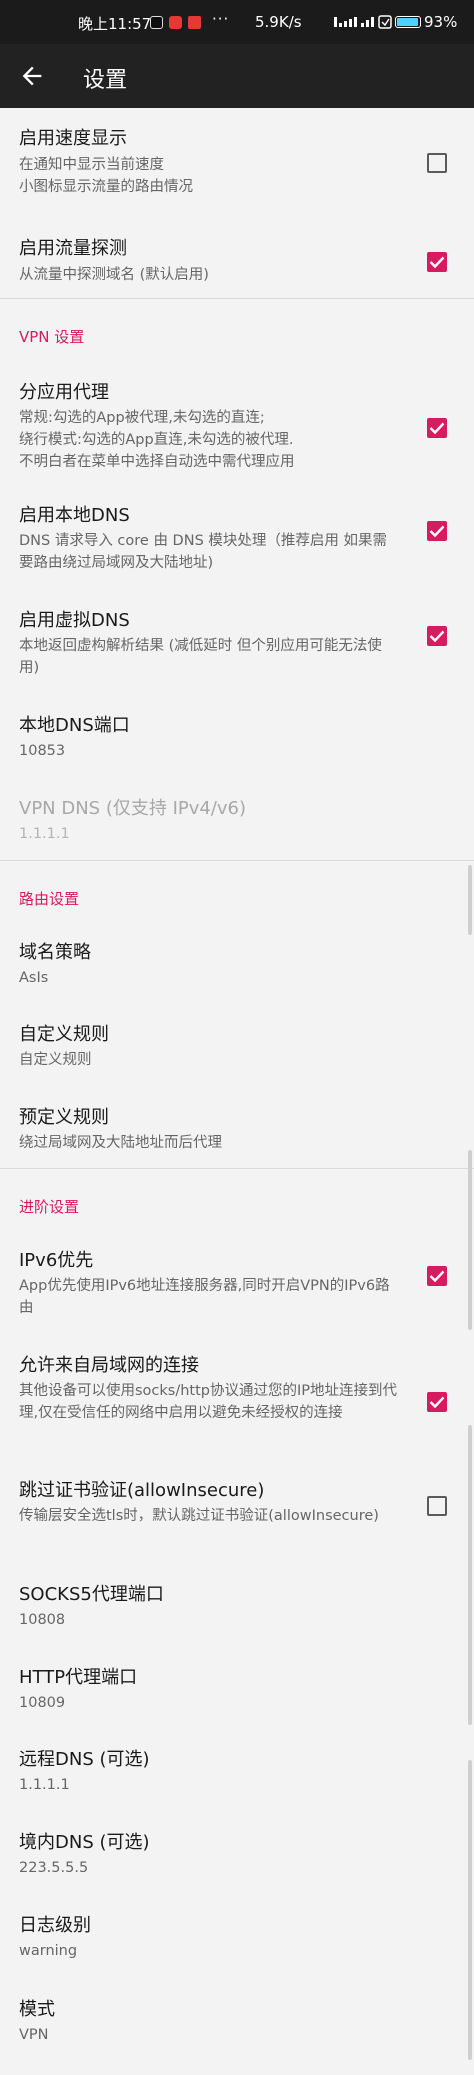  Describe the element at coordinates (64, 392) in the screenshot. I see `setting-title: 分应用代理` at that location.